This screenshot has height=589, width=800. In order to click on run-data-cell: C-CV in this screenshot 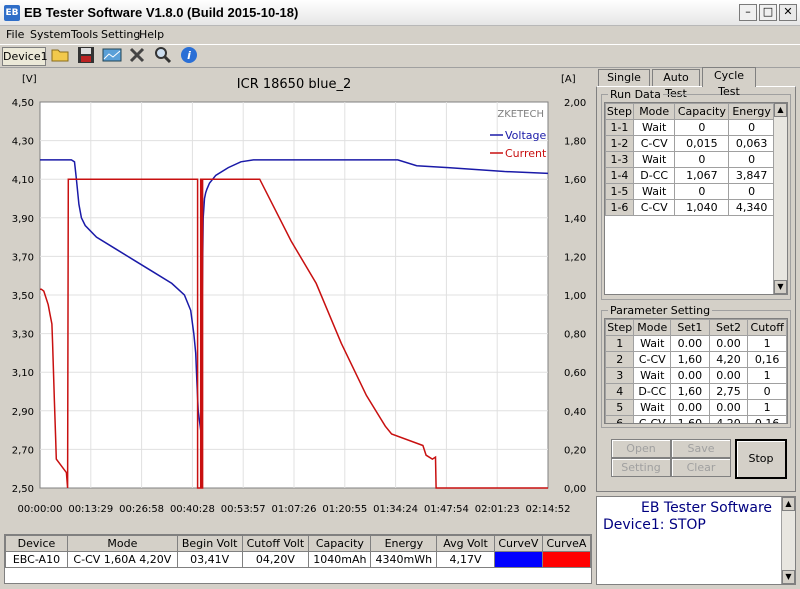, I will do `click(654, 207)`.